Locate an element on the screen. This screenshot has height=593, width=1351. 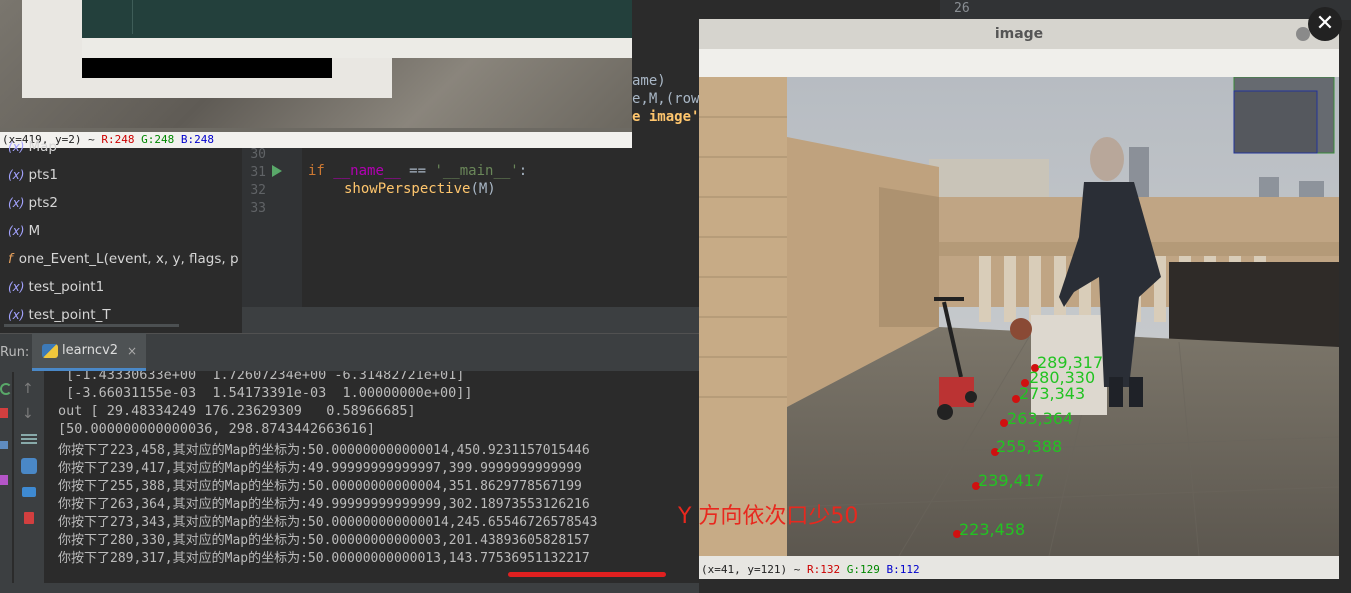
call-args: (M) is located at coordinates (483, 189).